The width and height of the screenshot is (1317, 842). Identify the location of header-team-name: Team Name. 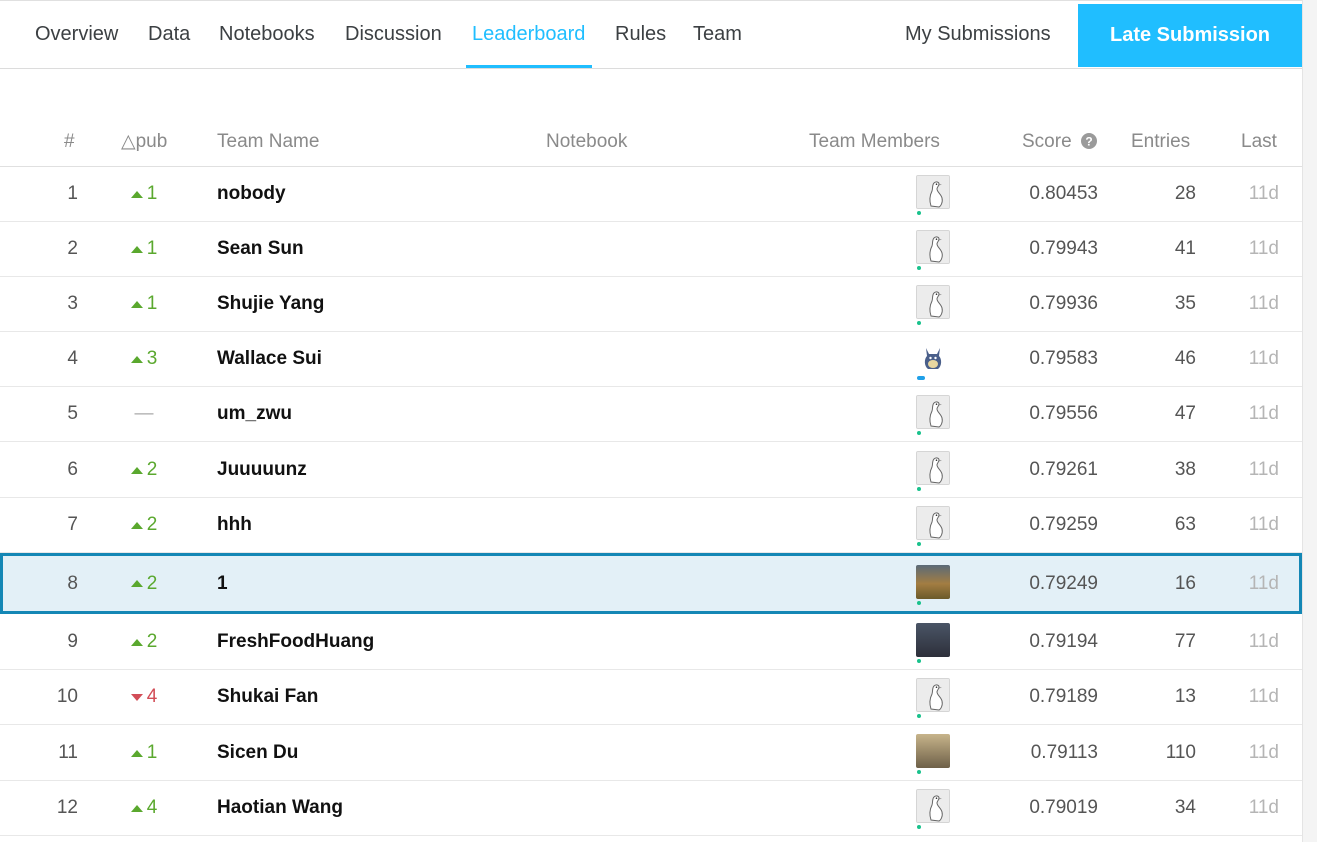
(268, 141).